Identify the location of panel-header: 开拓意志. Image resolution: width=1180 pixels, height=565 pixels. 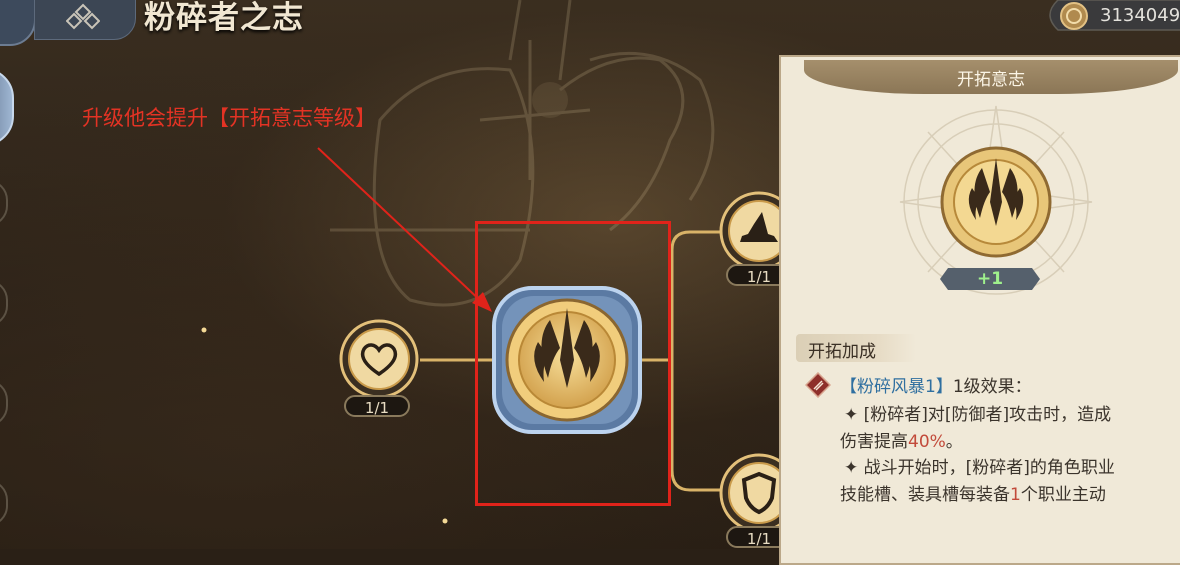
(991, 77).